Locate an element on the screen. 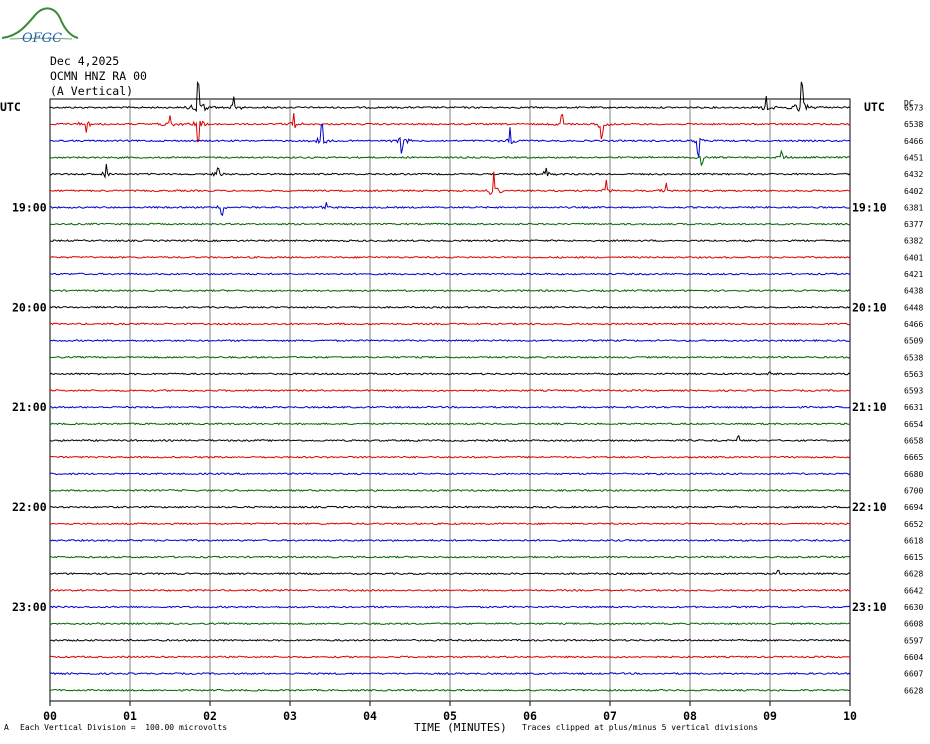 This screenshot has height=744, width=930. dc-offset-label: 6382 is located at coordinates (913, 241).